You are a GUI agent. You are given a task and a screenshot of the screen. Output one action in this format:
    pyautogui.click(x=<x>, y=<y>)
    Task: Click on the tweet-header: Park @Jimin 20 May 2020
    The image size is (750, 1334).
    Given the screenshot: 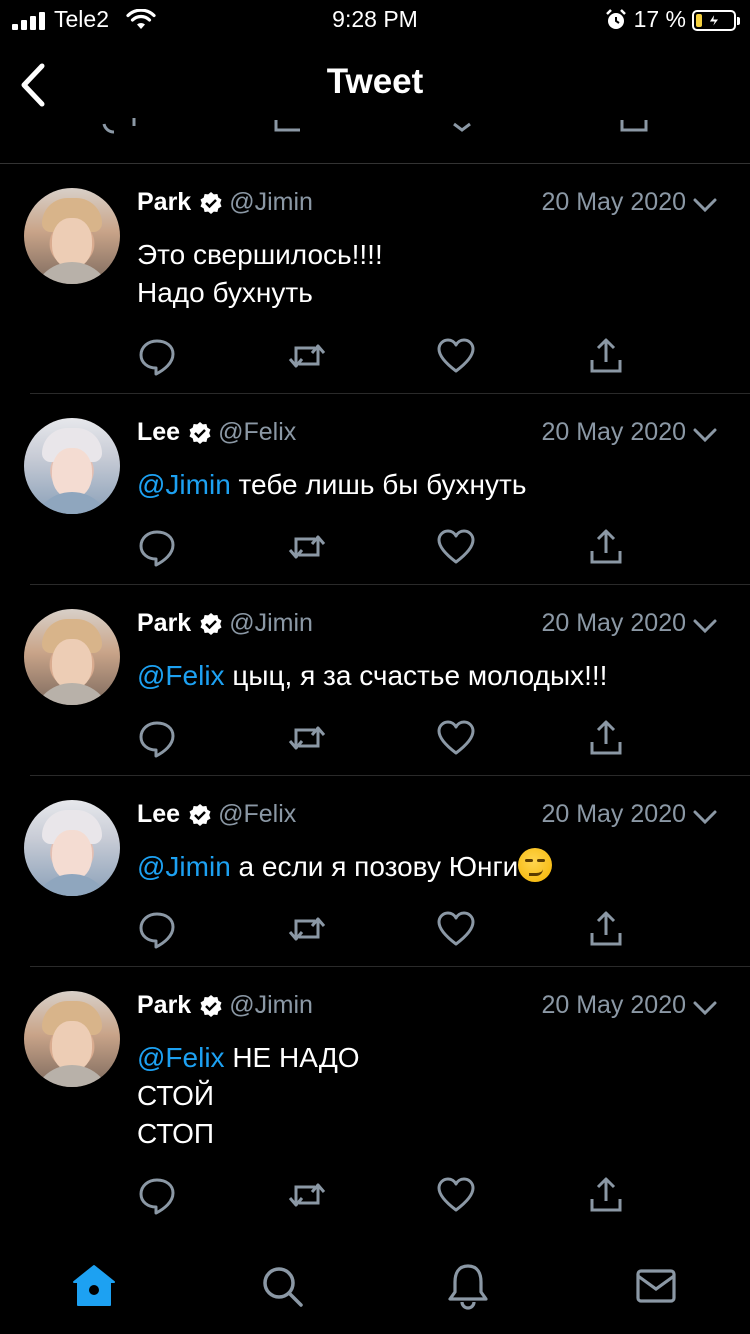 What is the action you would take?
    pyautogui.click(x=443, y=206)
    